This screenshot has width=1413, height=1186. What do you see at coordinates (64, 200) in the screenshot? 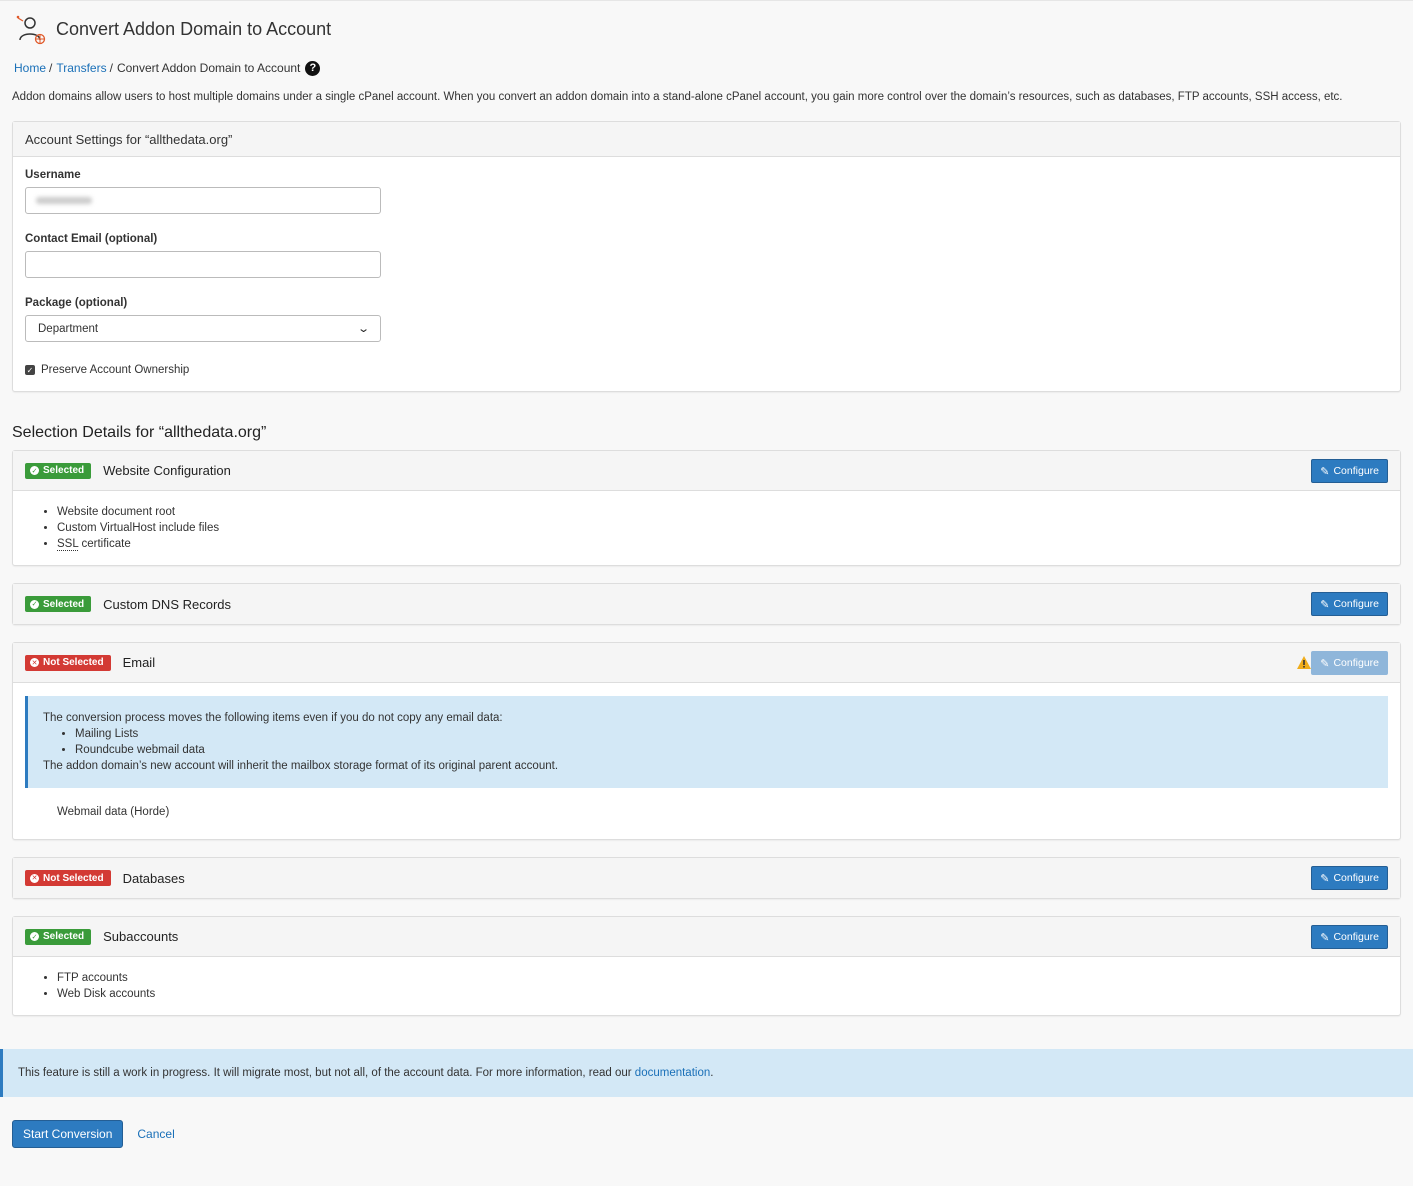
I see `username-redacted-value` at bounding box center [64, 200].